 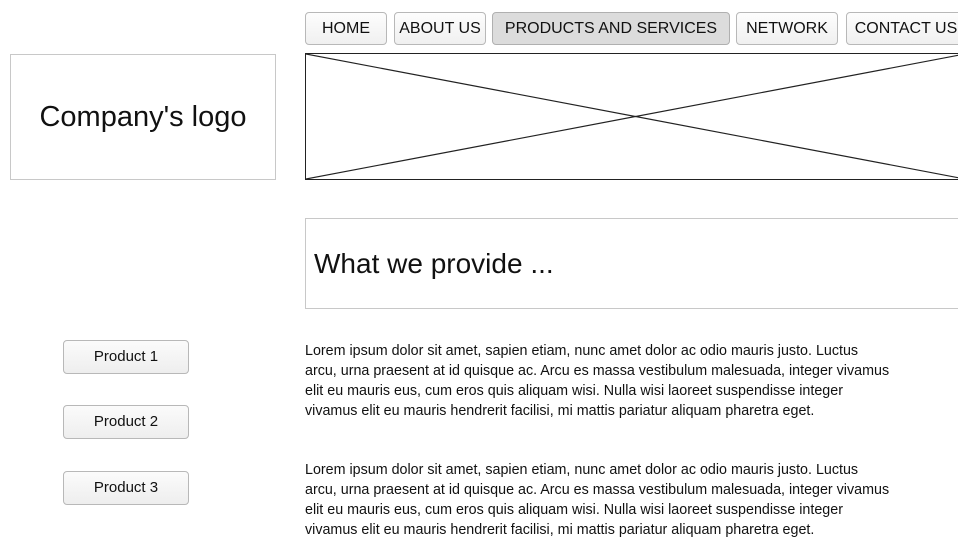 What do you see at coordinates (440, 28) in the screenshot?
I see `nav-about-us: ABOUT US` at bounding box center [440, 28].